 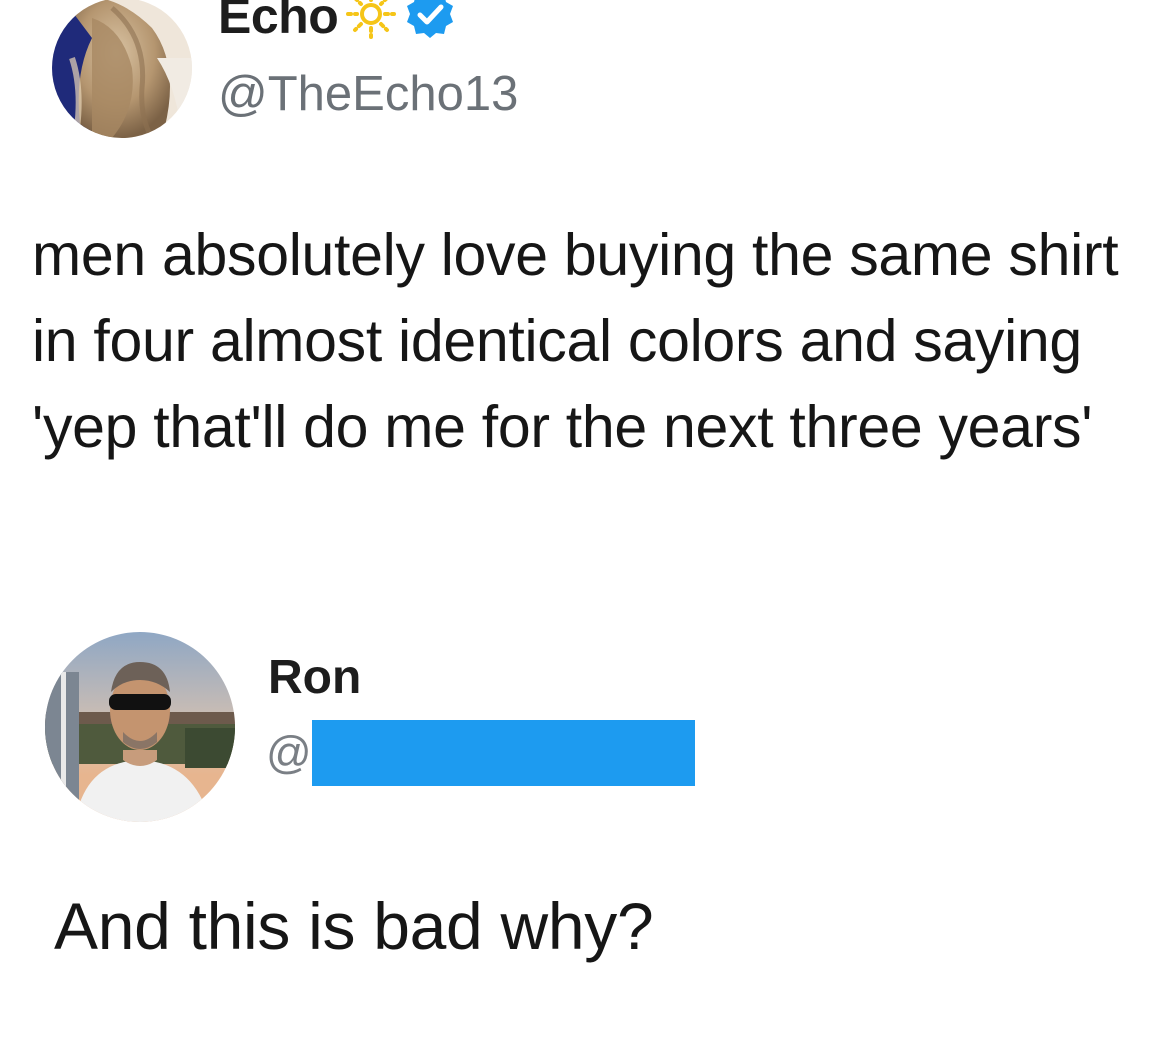 I want to click on echo-handle: @TheEcho13, so click(x=368, y=94).